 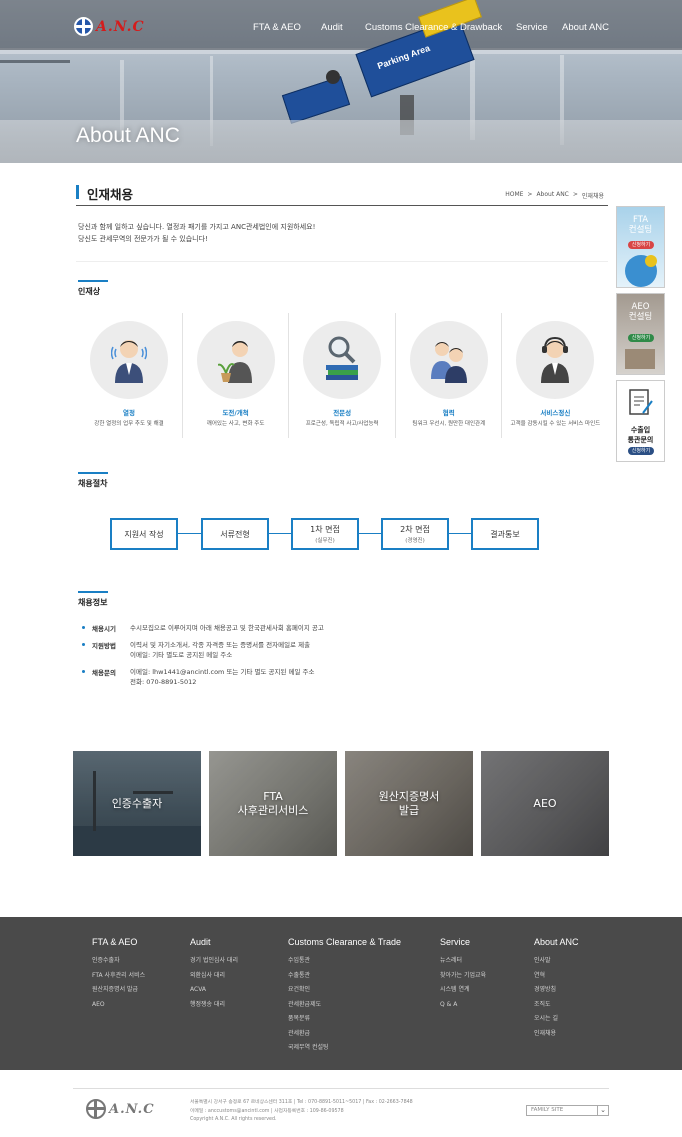 What do you see at coordinates (640, 359) in the screenshot?
I see `box-icon` at bounding box center [640, 359].